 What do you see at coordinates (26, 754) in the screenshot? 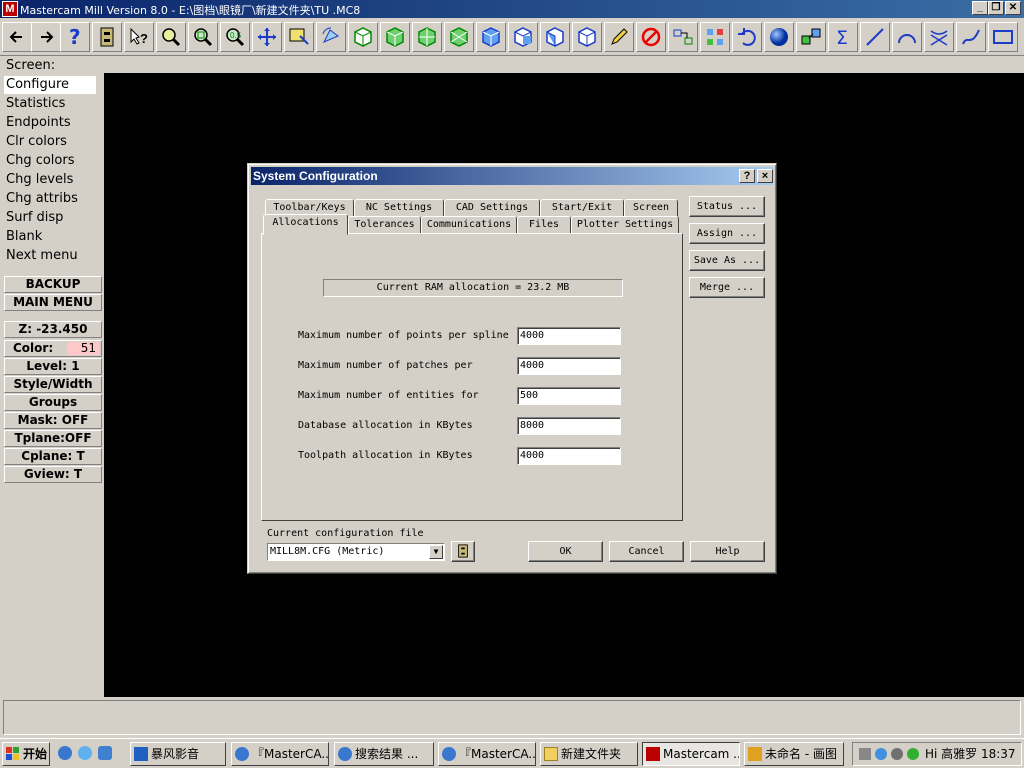
I see `start-button: 开始` at bounding box center [26, 754].